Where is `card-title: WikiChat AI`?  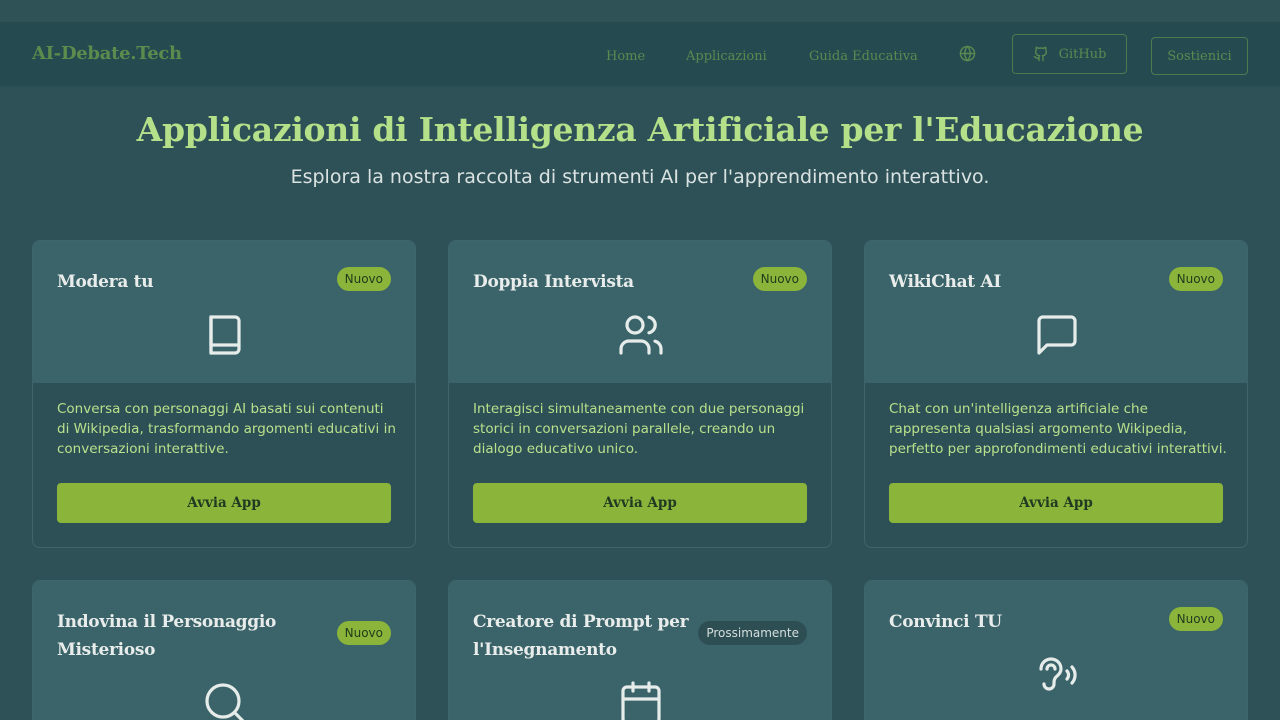
card-title: WikiChat AI is located at coordinates (945, 282).